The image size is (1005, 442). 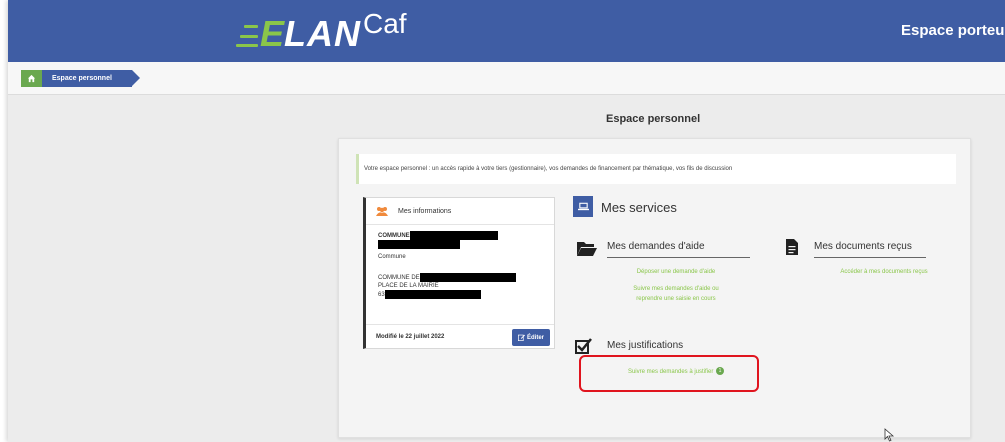 I want to click on breadcrumb-item-espace-personnel: Espace personnel, so click(x=87, y=78).